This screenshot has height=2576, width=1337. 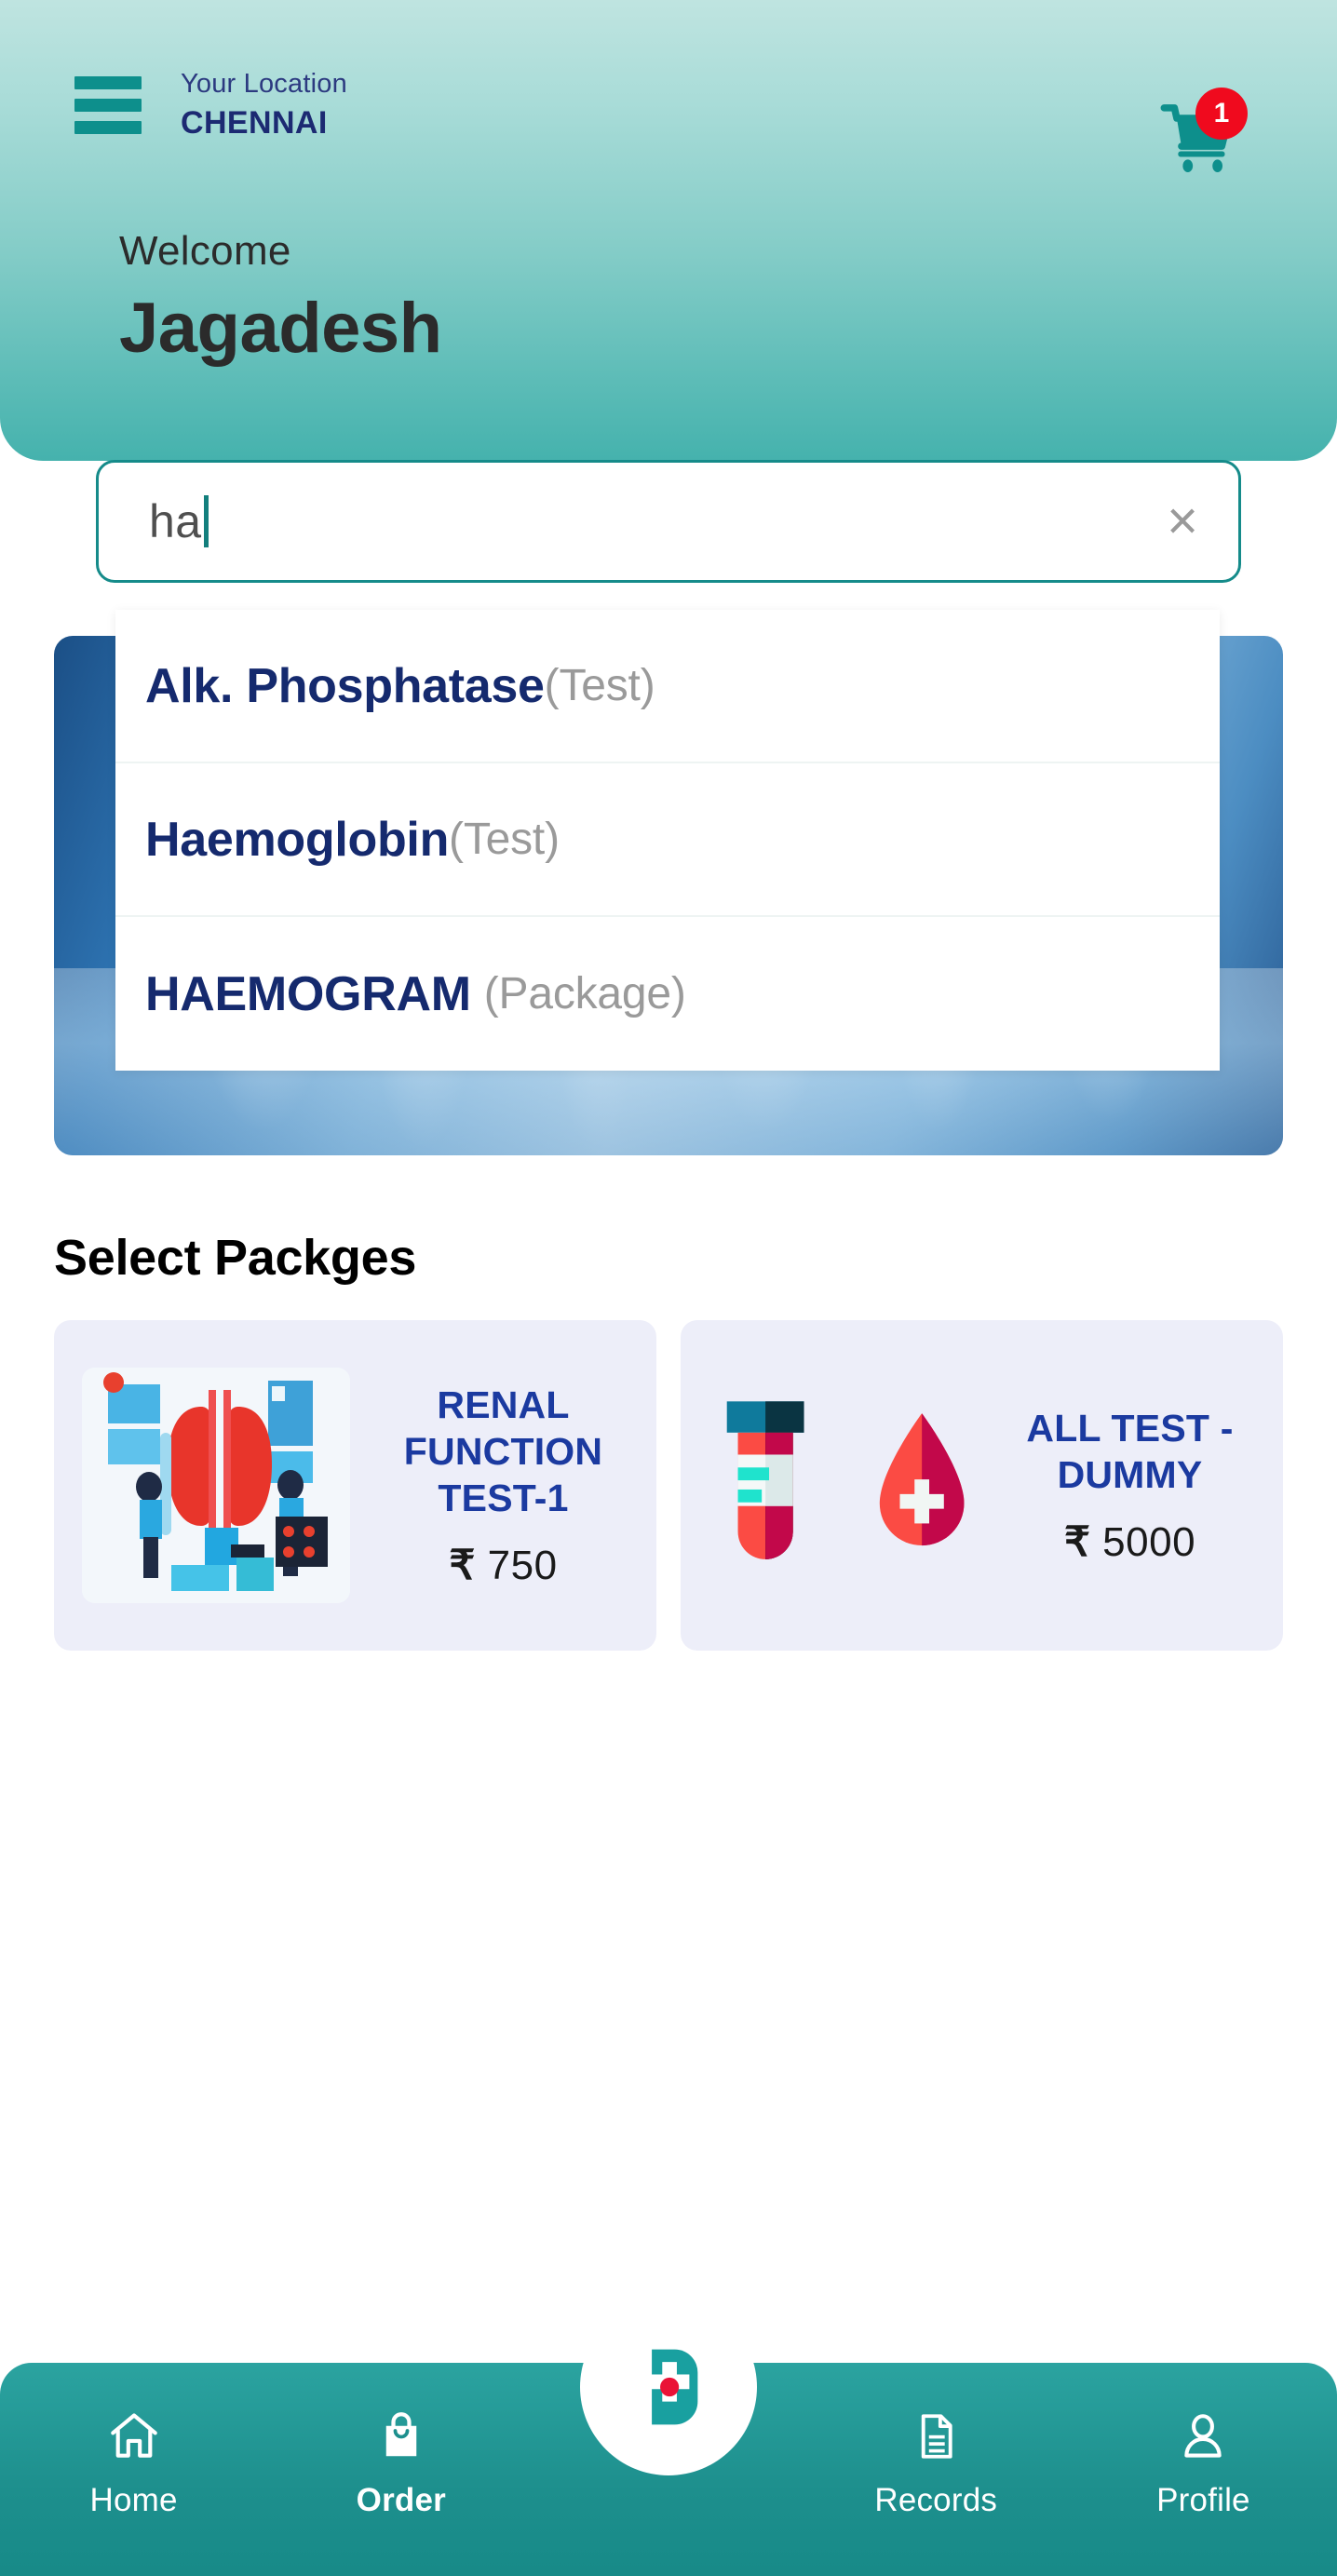 I want to click on nav-item-home: Home, so click(x=133, y=2441).